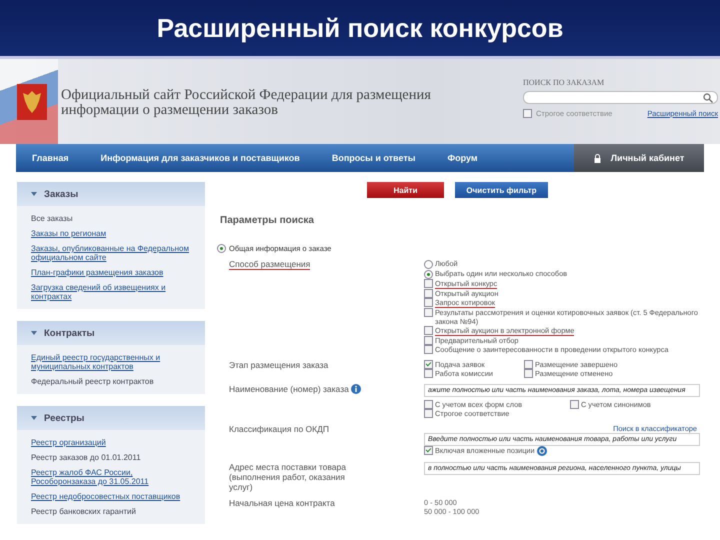 The height and width of the screenshot is (540, 720). What do you see at coordinates (288, 477) in the screenshot?
I see `field-label: Адрес места поставки товара (выполнения работ, оказания услуг)` at bounding box center [288, 477].